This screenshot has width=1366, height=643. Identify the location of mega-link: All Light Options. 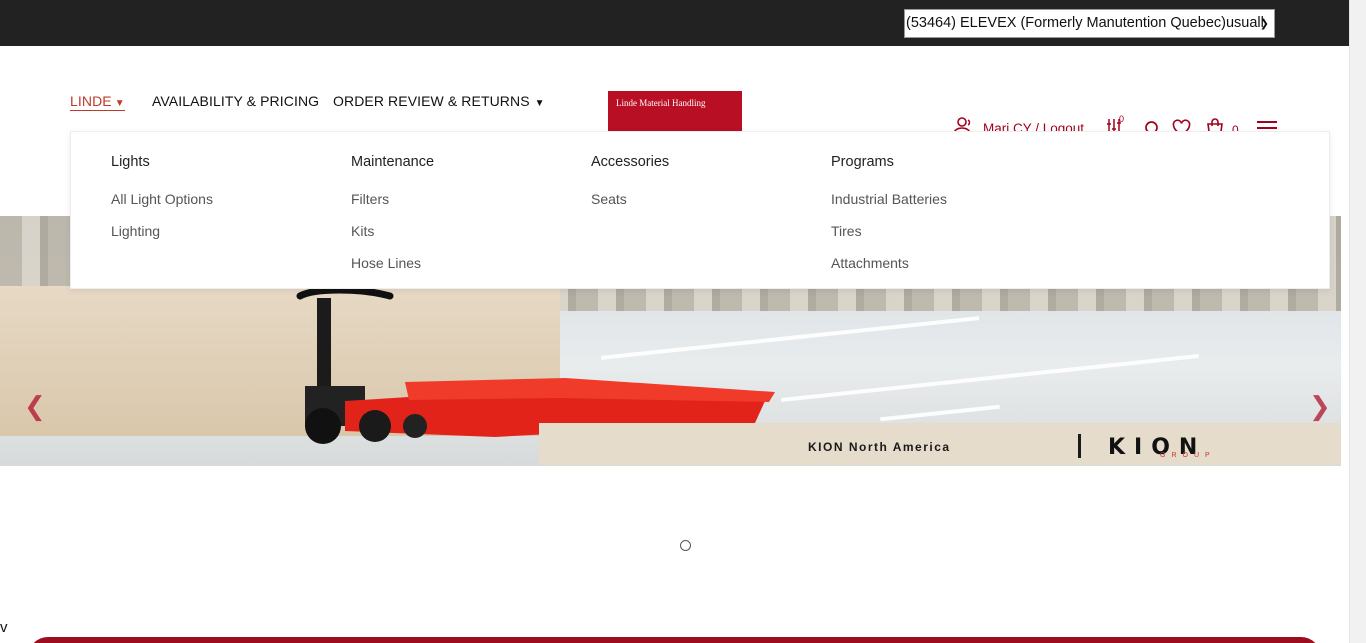
(162, 199).